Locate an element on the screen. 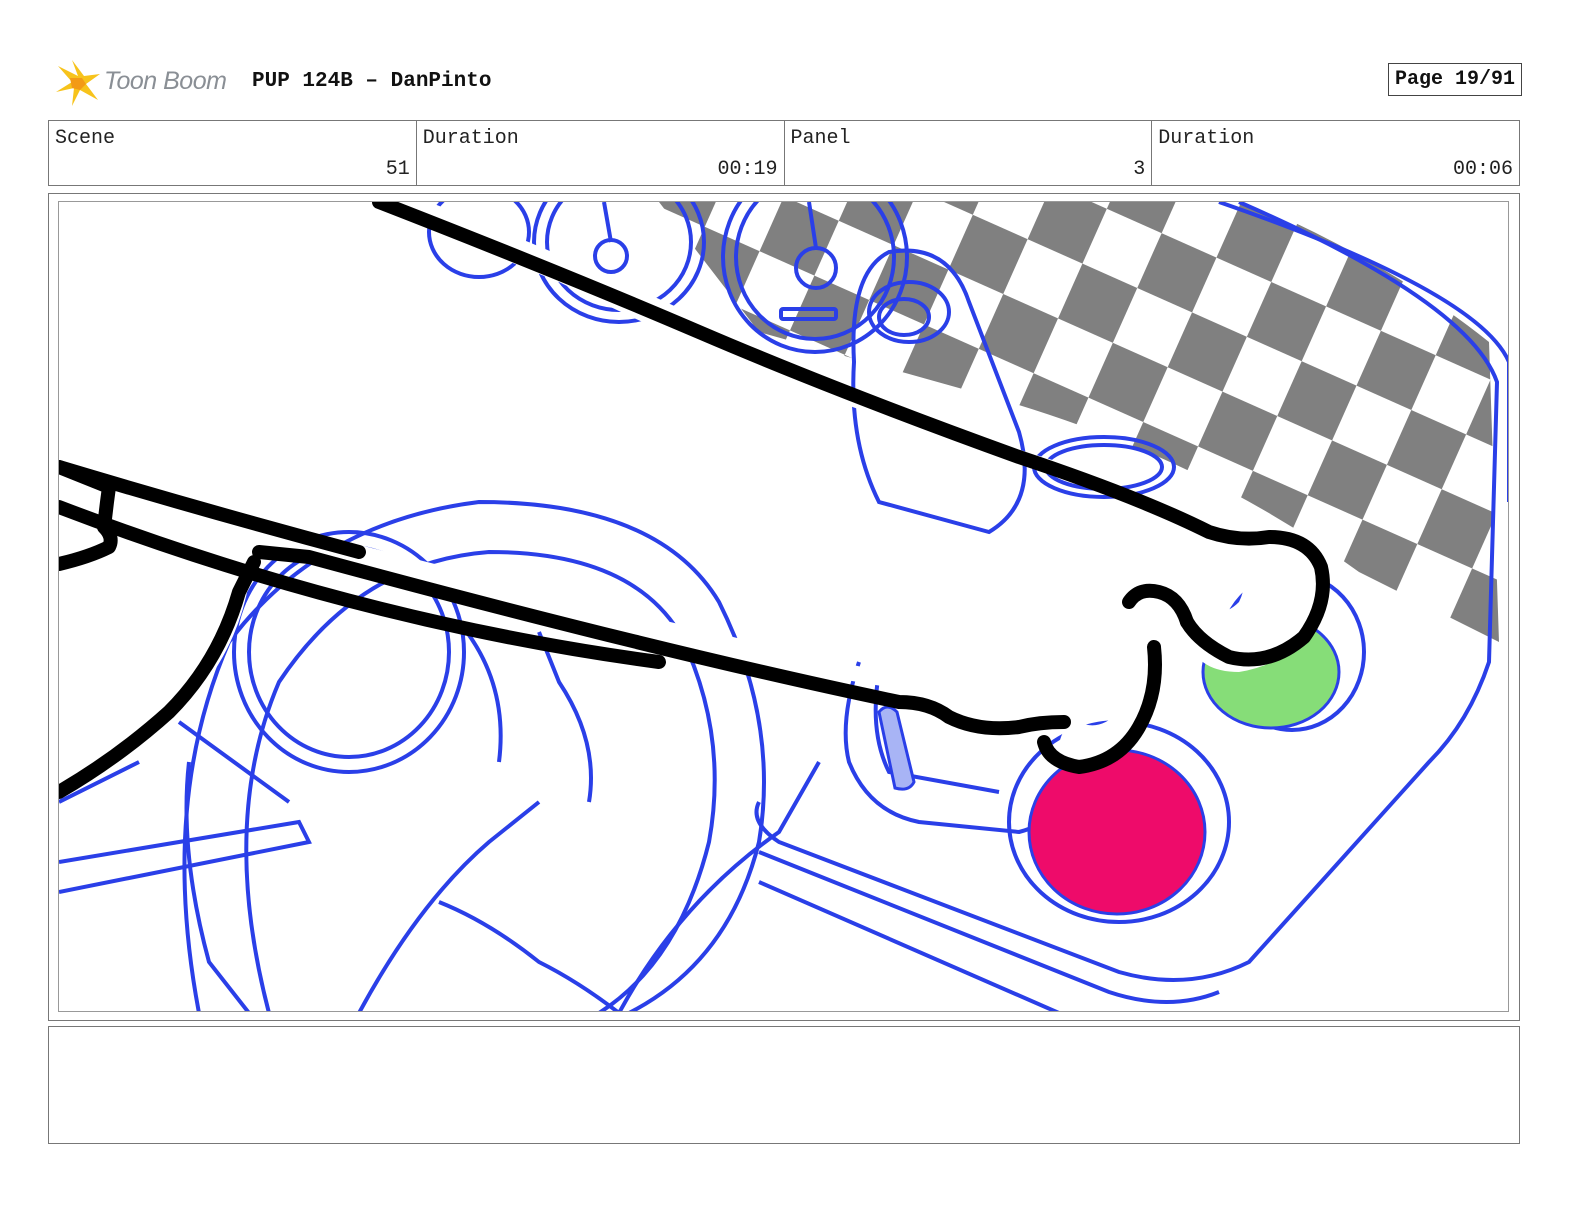  scene-cell: Scene 51 is located at coordinates (233, 153).